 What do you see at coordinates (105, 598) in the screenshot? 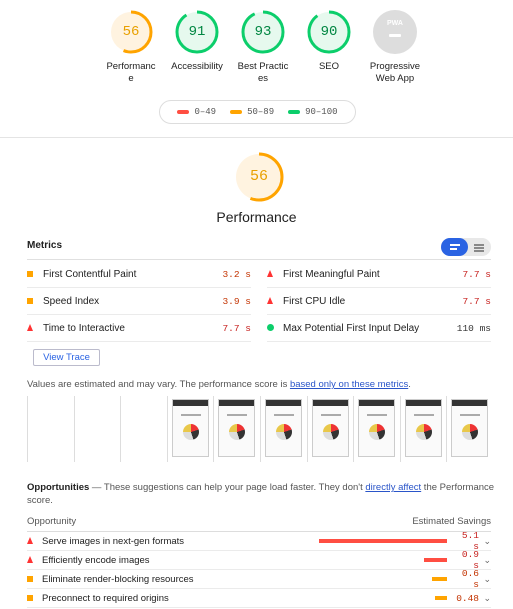
I see `opportunity-label: Preconnect to required origins` at bounding box center [105, 598].